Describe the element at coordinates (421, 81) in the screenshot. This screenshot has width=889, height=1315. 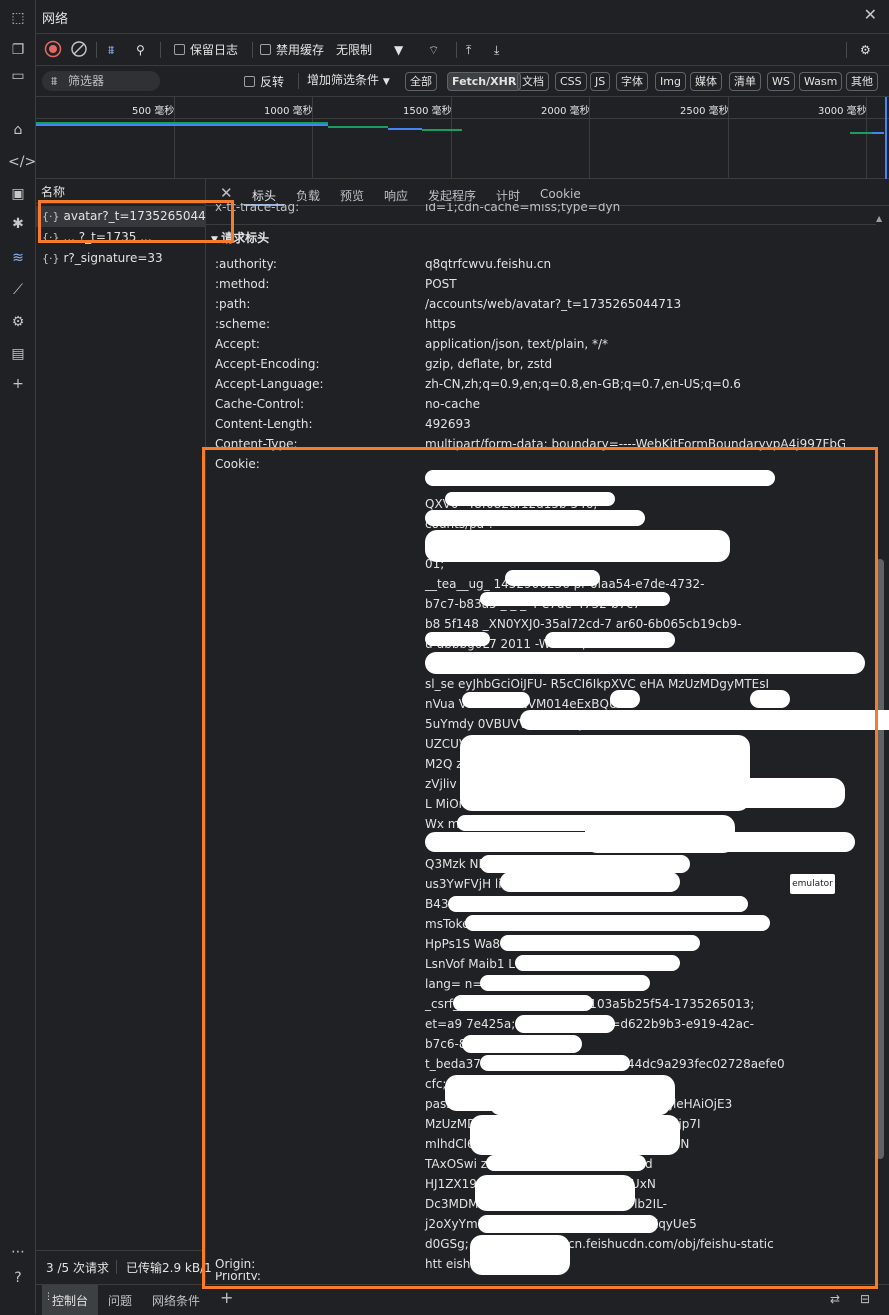
I see `type-filter-all: 全部` at that location.